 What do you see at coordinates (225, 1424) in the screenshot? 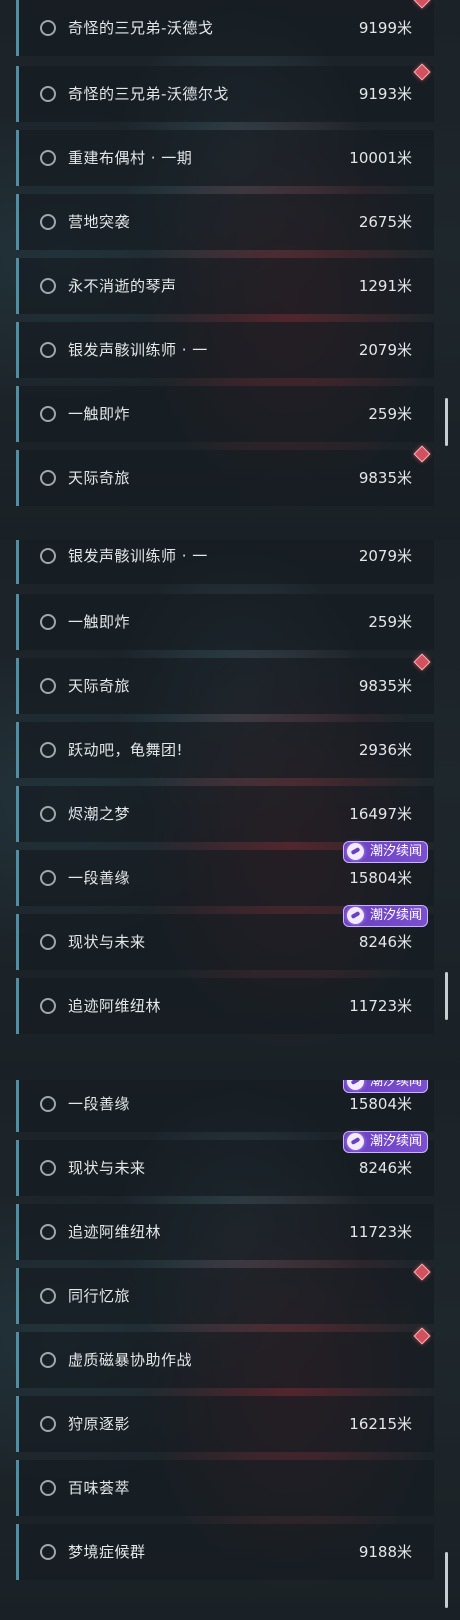
I see `quest-row: 狩原逐影 16215米` at bounding box center [225, 1424].